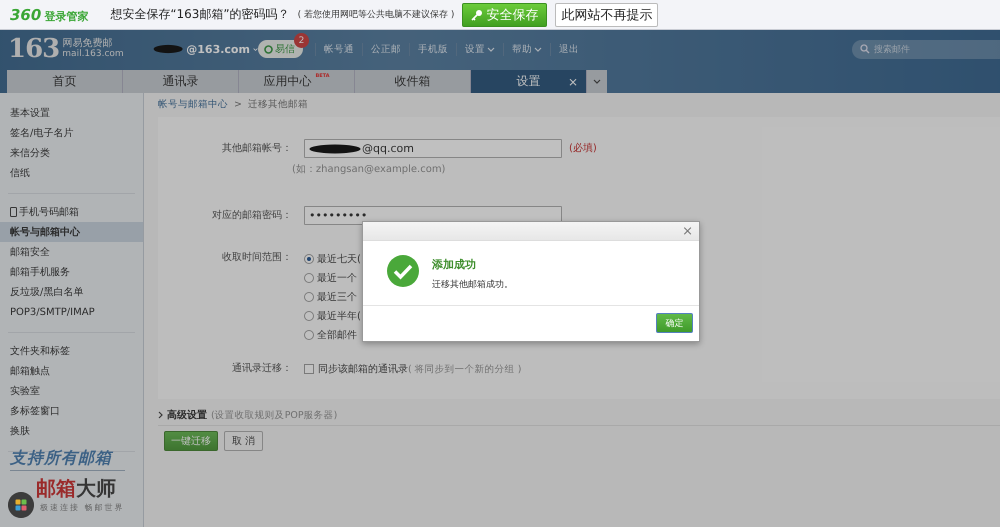 The height and width of the screenshot is (527, 1000). Describe the element at coordinates (309, 369) in the screenshot. I see `checkbox` at that location.